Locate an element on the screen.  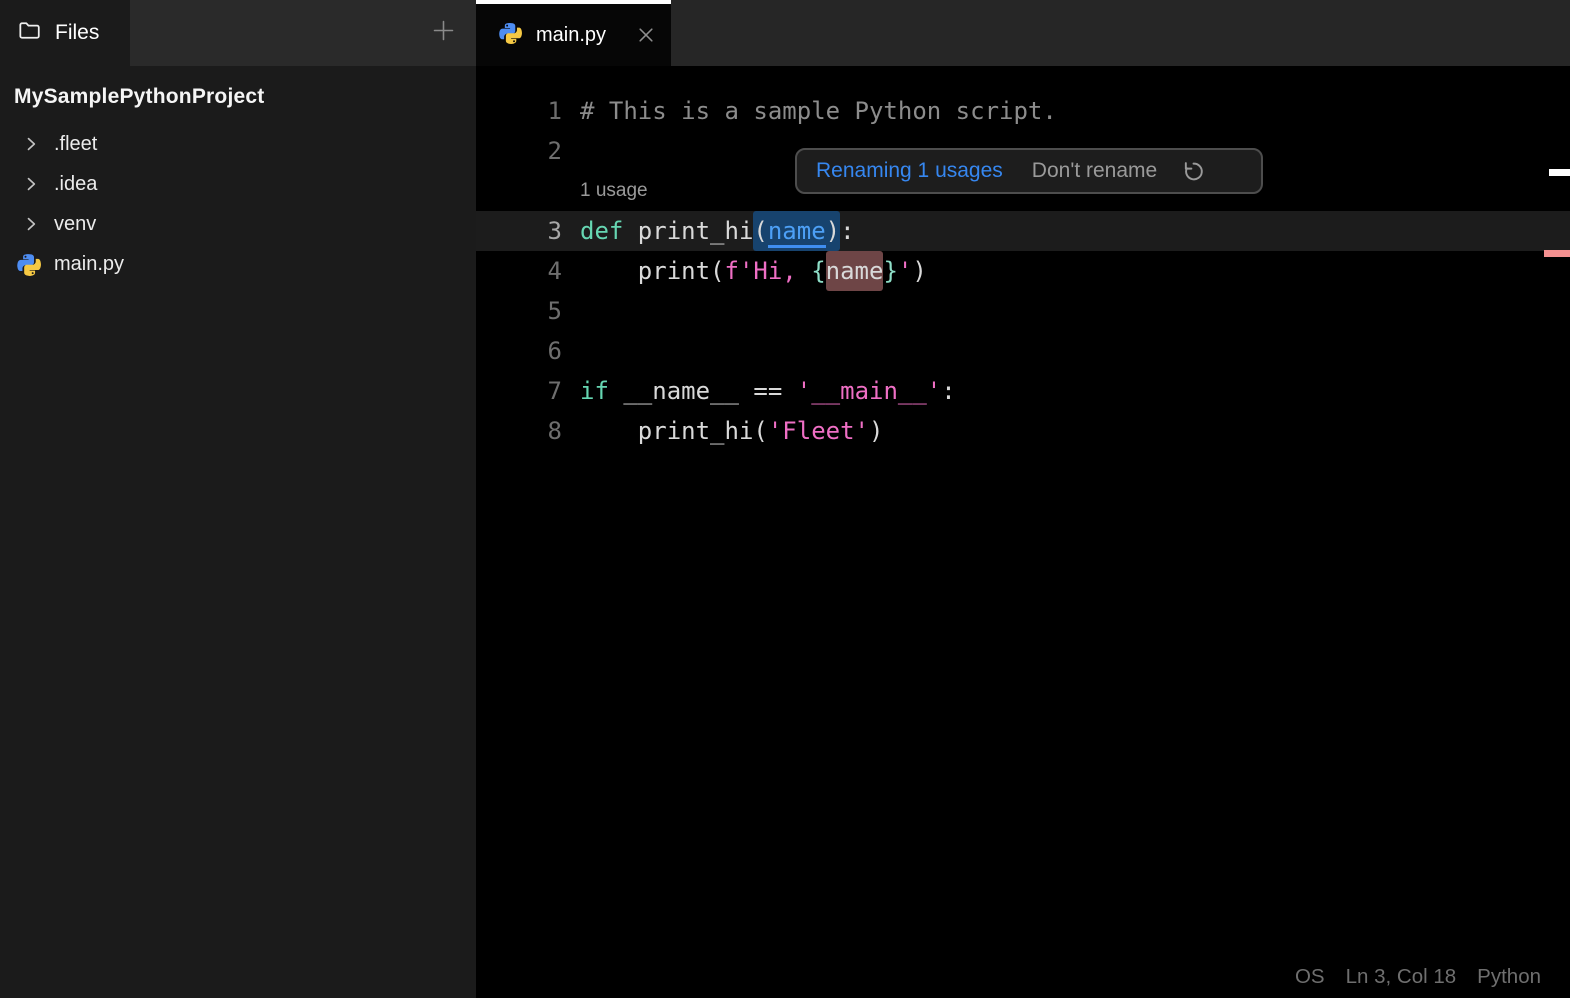
tree-item-label: venv is located at coordinates (75, 223).